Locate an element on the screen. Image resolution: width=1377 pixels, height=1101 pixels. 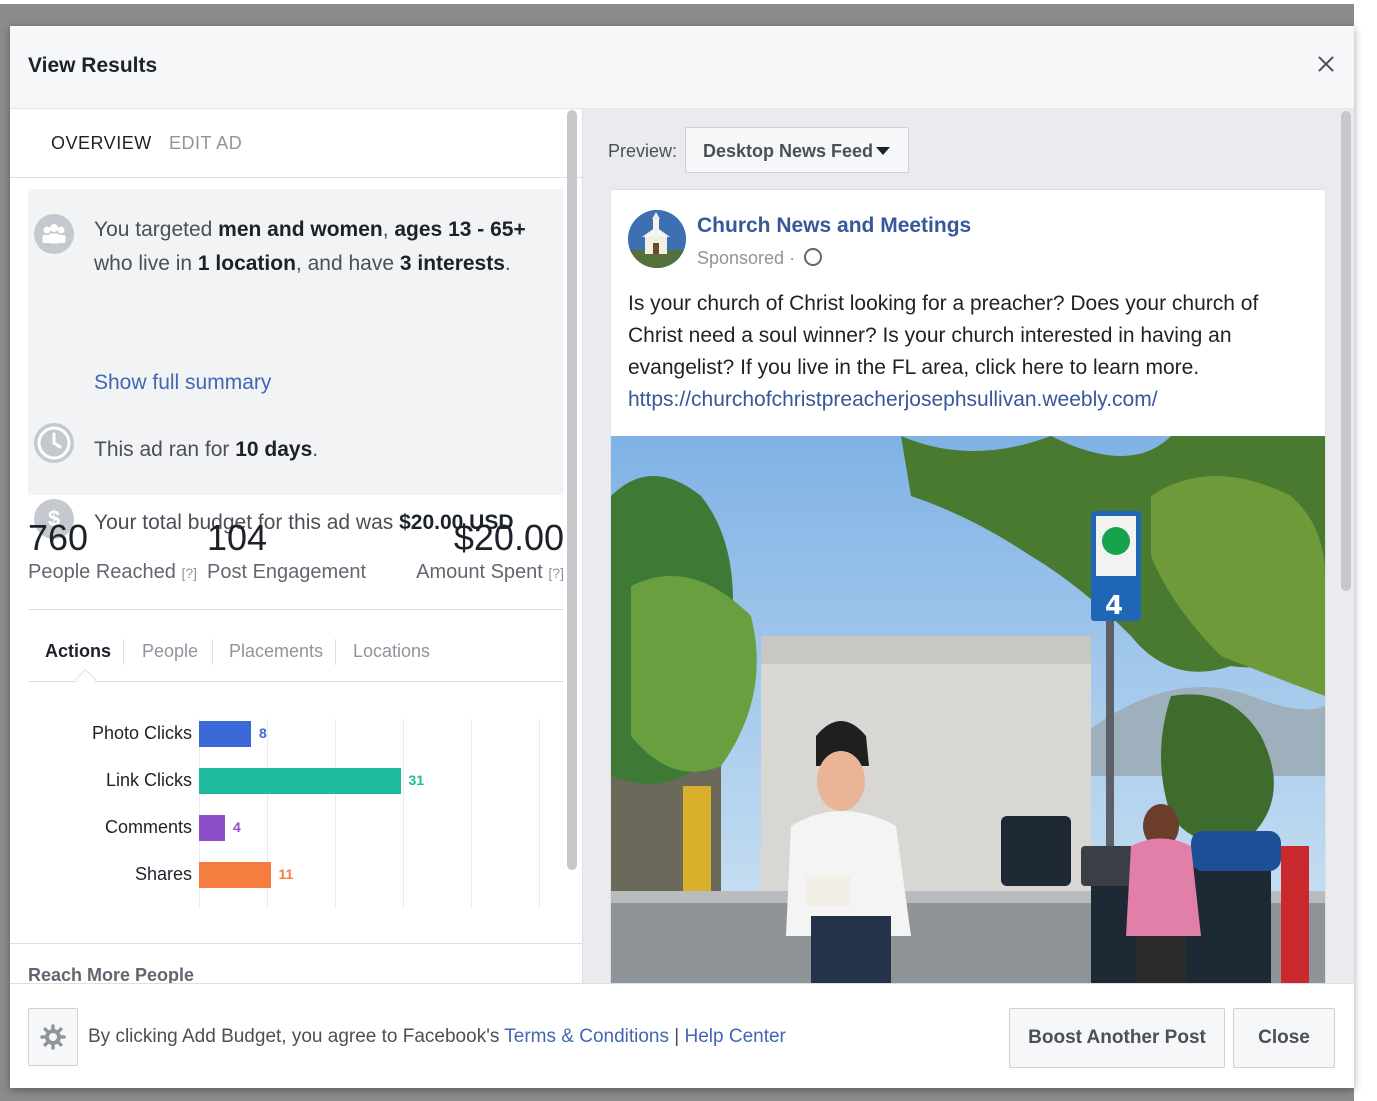
bus-stop-number: 4 is located at coordinates (1114, 606).